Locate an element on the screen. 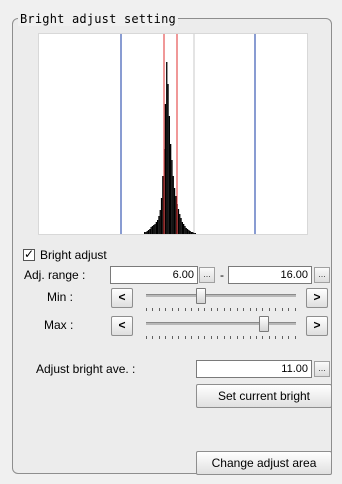 Image resolution: width=342 pixels, height=484 pixels. max-label: Max : is located at coordinates (59, 325).